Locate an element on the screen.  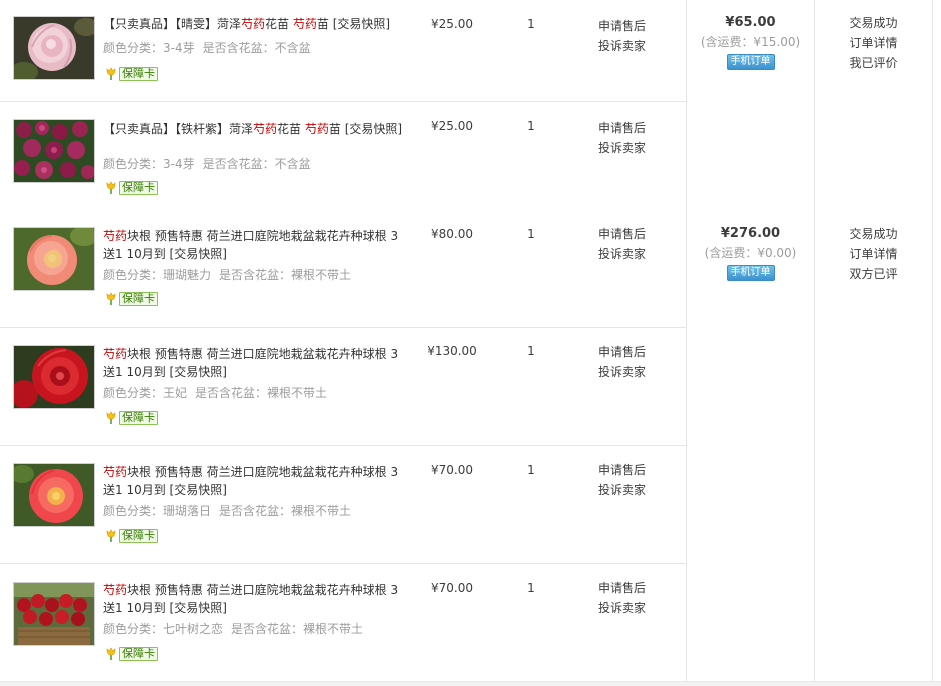
order-total: ¥65.00 (含运费：¥15.00) 手机订单 is located at coordinates (750, 42).